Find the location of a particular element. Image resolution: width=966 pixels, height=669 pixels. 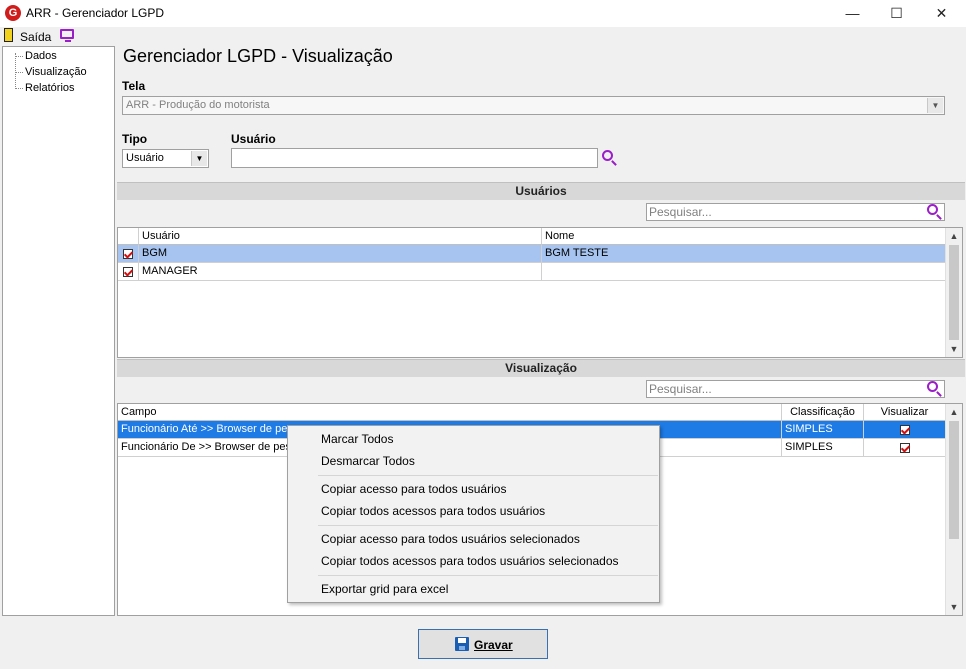

menu-item-copiar-todos-acessos-todos: Copiar todos acessos para todos usuários is located at coordinates (433, 511).